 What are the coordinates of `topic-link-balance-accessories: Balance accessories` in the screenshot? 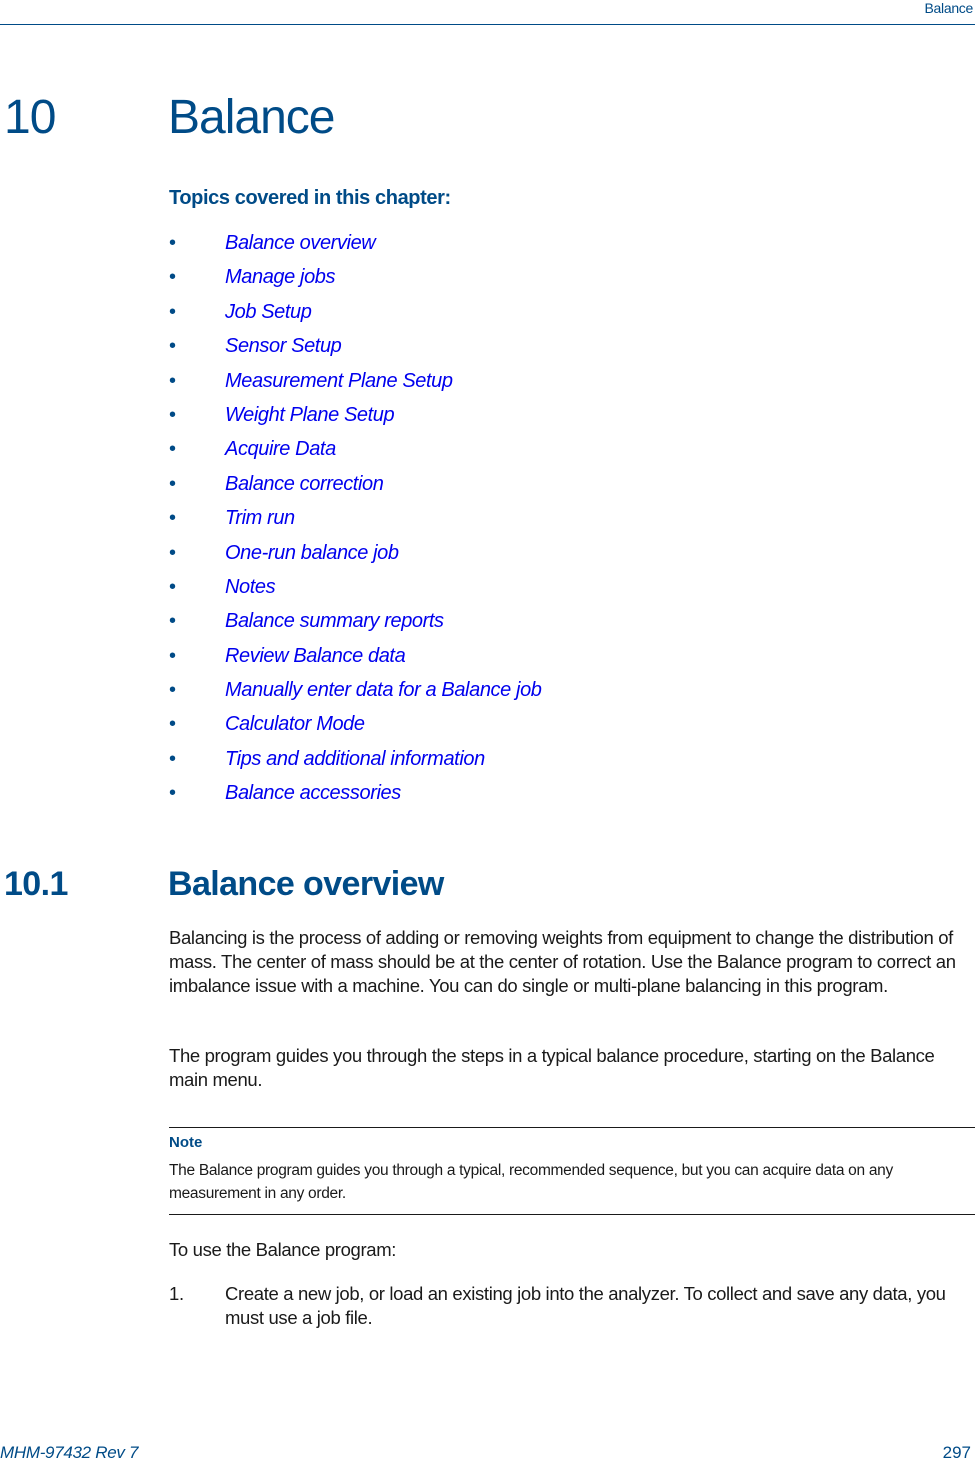 It's located at (313, 793).